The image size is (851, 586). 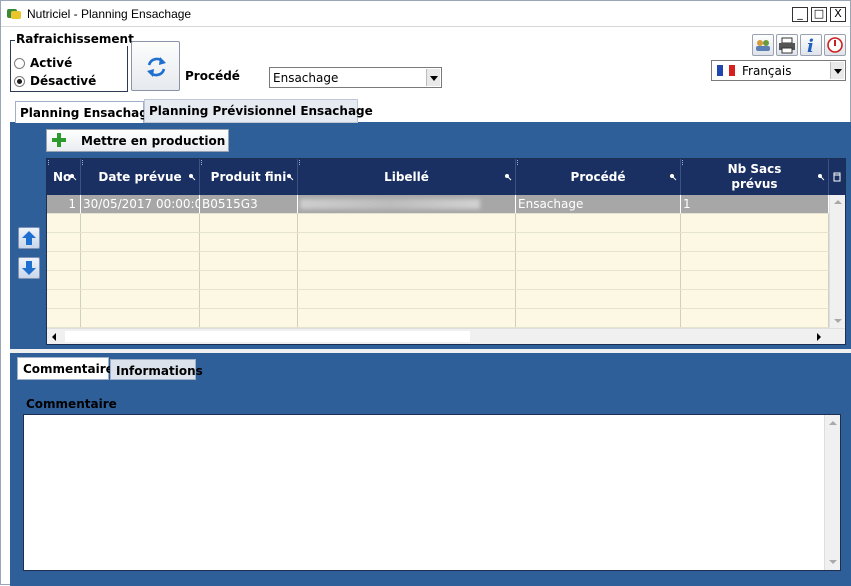 What do you see at coordinates (64, 204) in the screenshot?
I see `cell-no: 1` at bounding box center [64, 204].